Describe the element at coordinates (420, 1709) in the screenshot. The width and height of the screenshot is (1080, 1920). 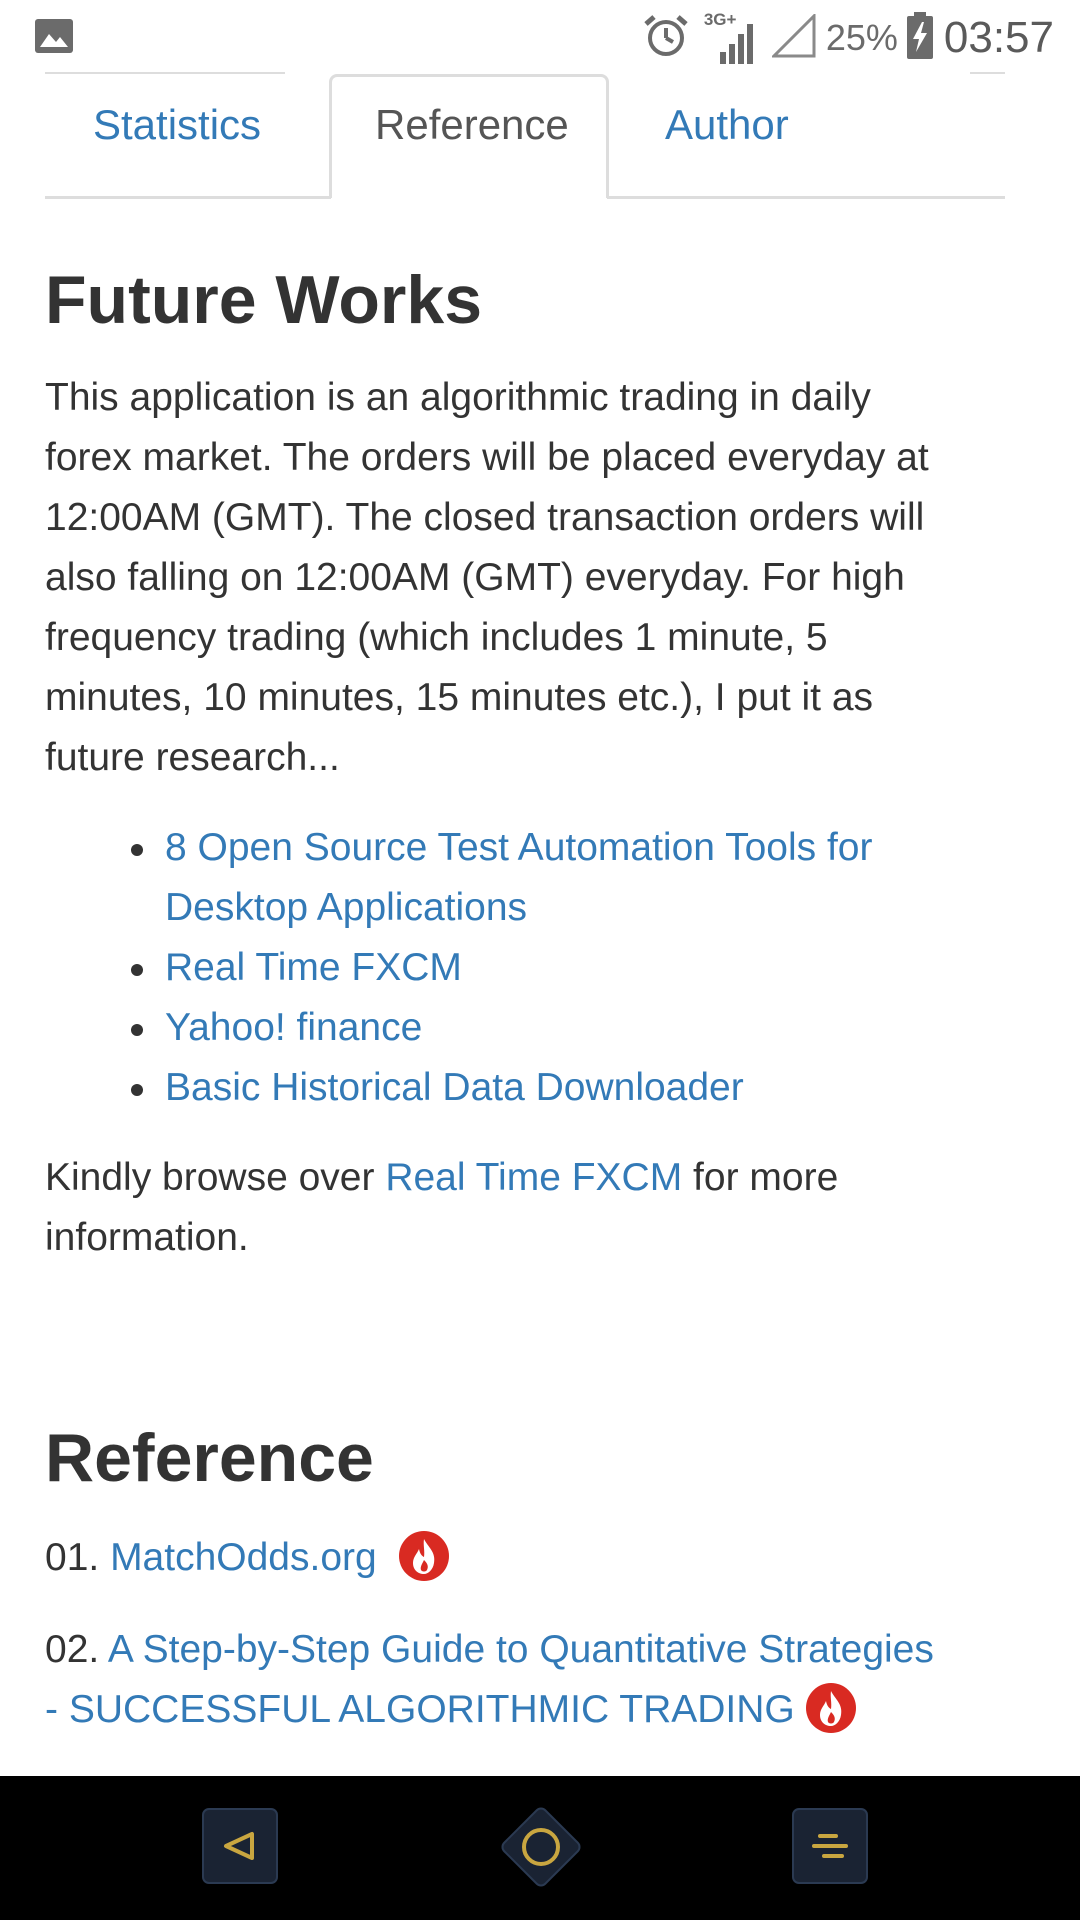
I see `reference-link-step-by-step-guide-line2: - SUCCESSFUL ALGORITHMIC TRADING` at that location.